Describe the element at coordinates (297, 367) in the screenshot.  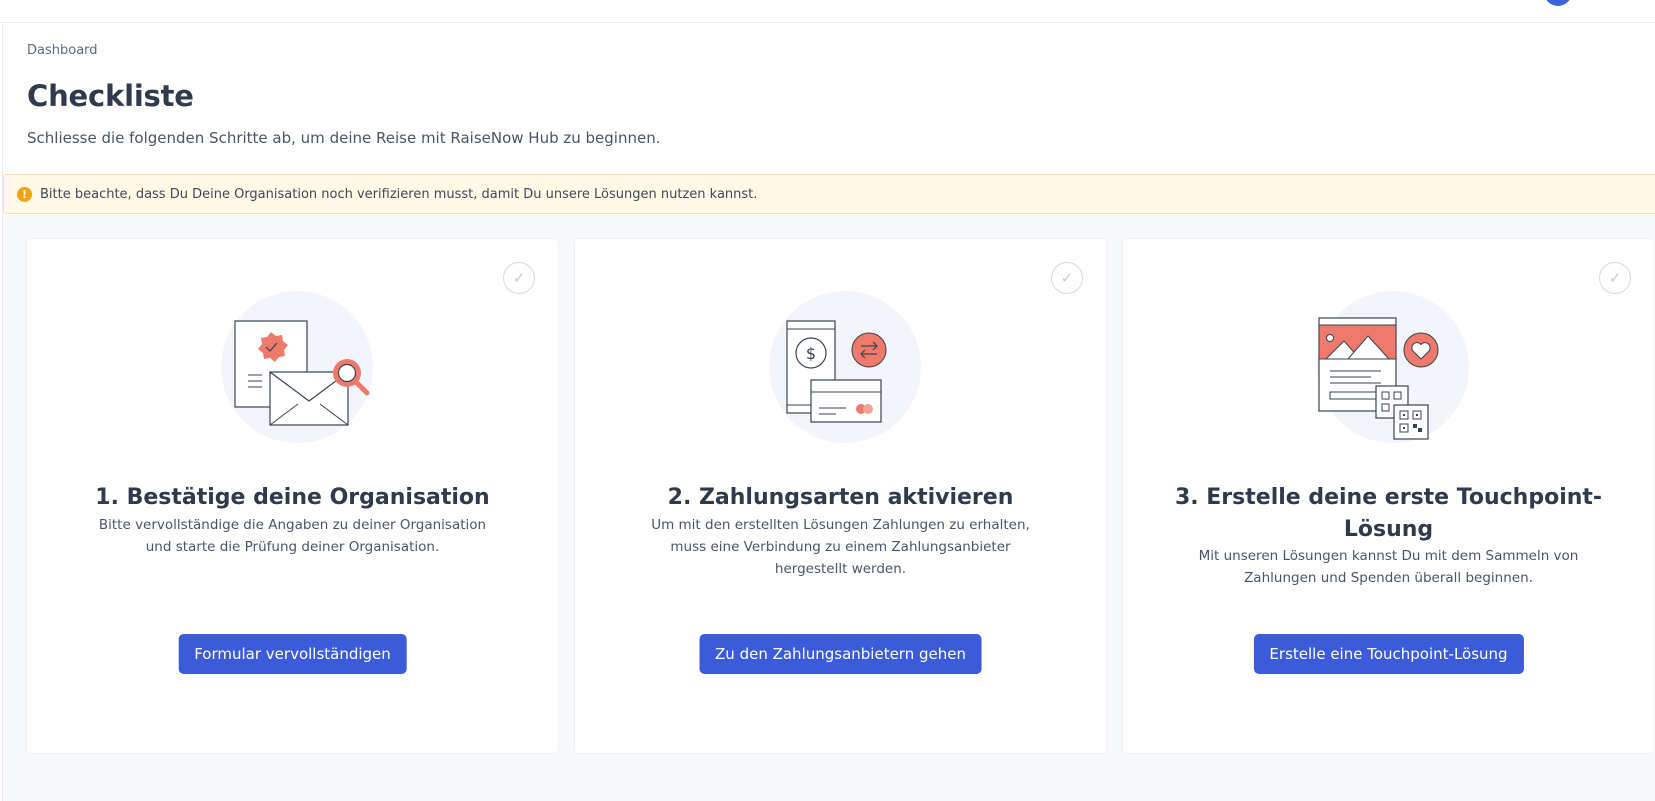
I see `organisation-verification-illustration` at that location.